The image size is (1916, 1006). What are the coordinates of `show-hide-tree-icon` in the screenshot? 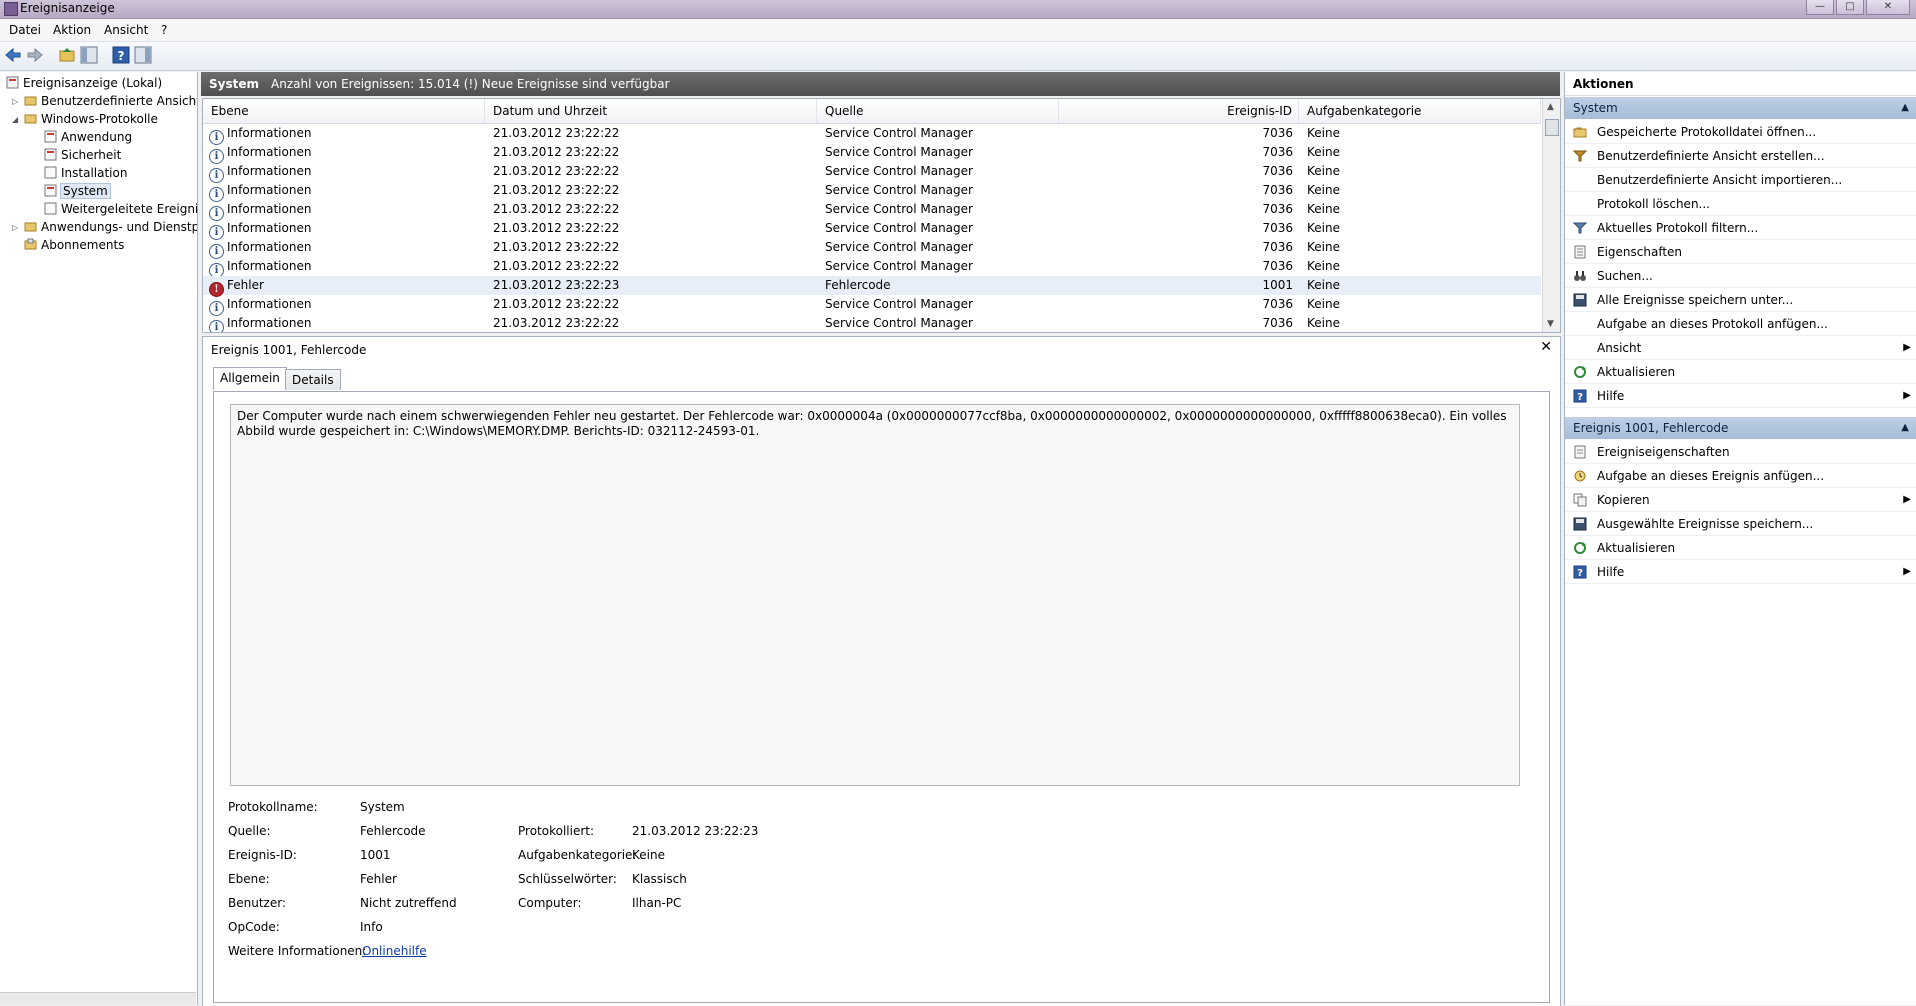 It's located at (89, 55).